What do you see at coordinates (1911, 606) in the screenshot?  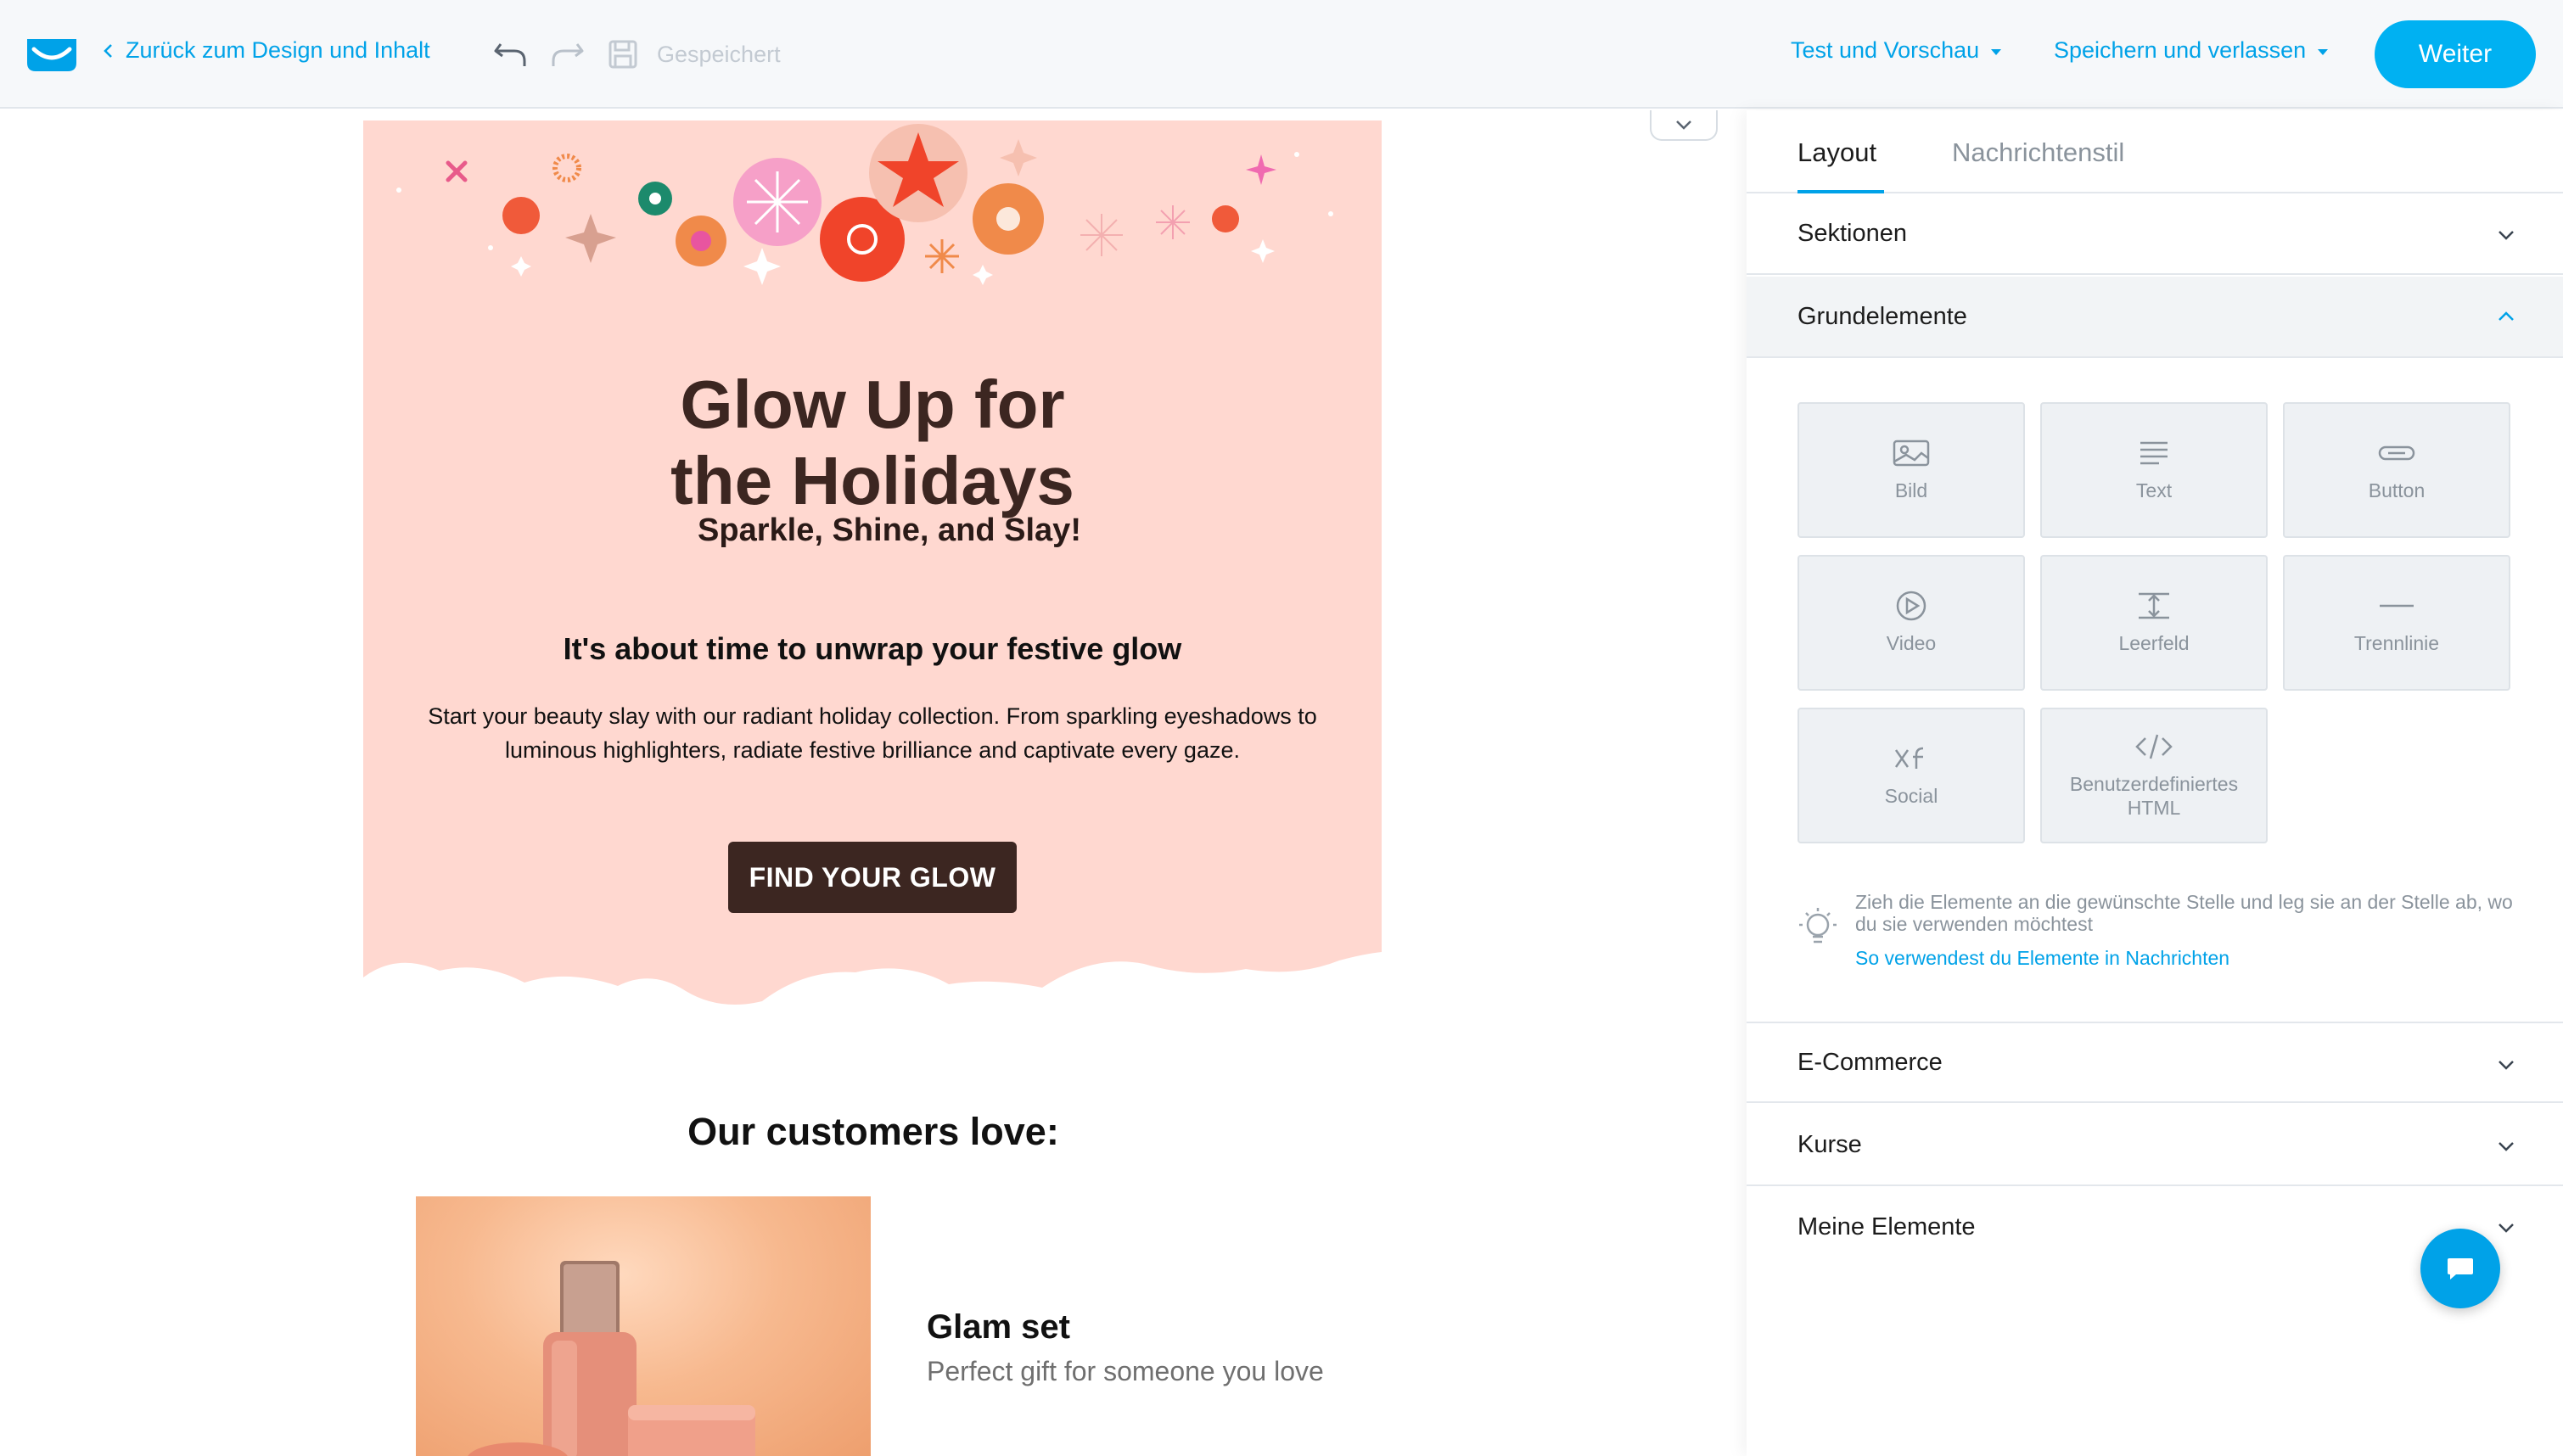 I see `video-icon` at bounding box center [1911, 606].